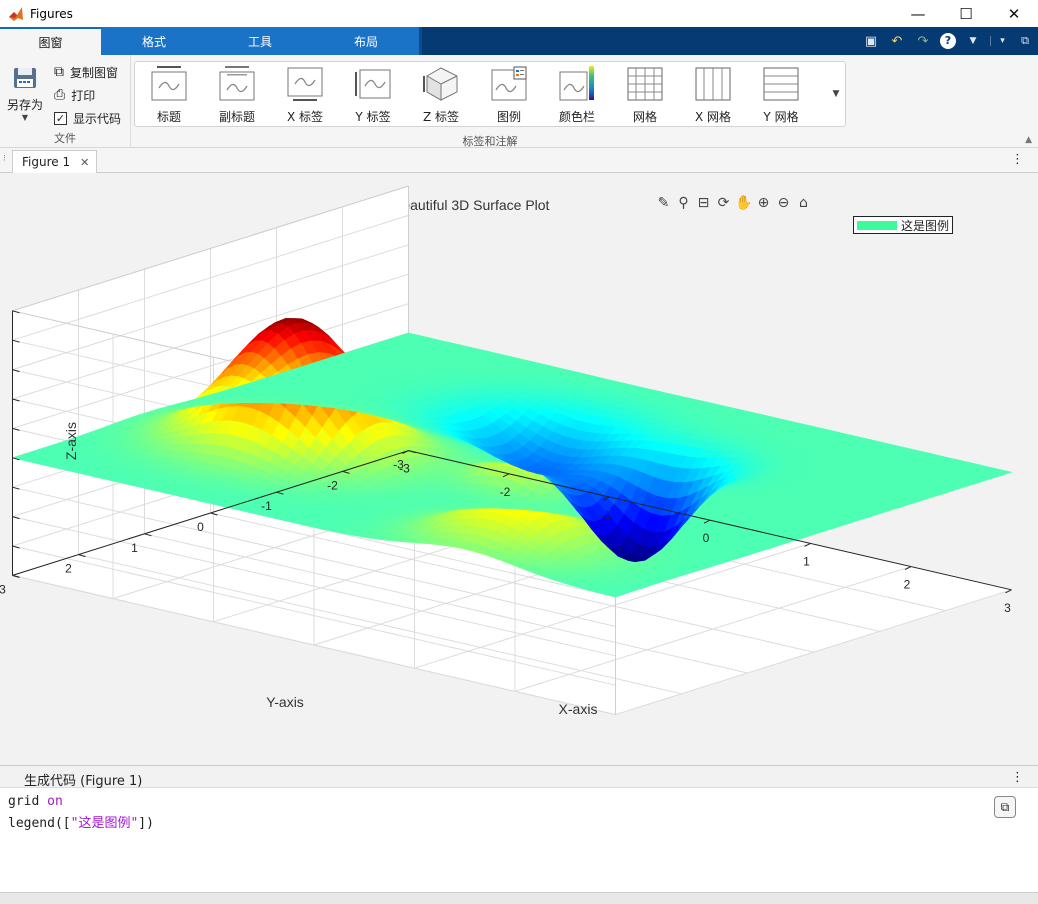 This screenshot has height=904, width=1038. Describe the element at coordinates (169, 83) in the screenshot. I see `title-icon` at that location.